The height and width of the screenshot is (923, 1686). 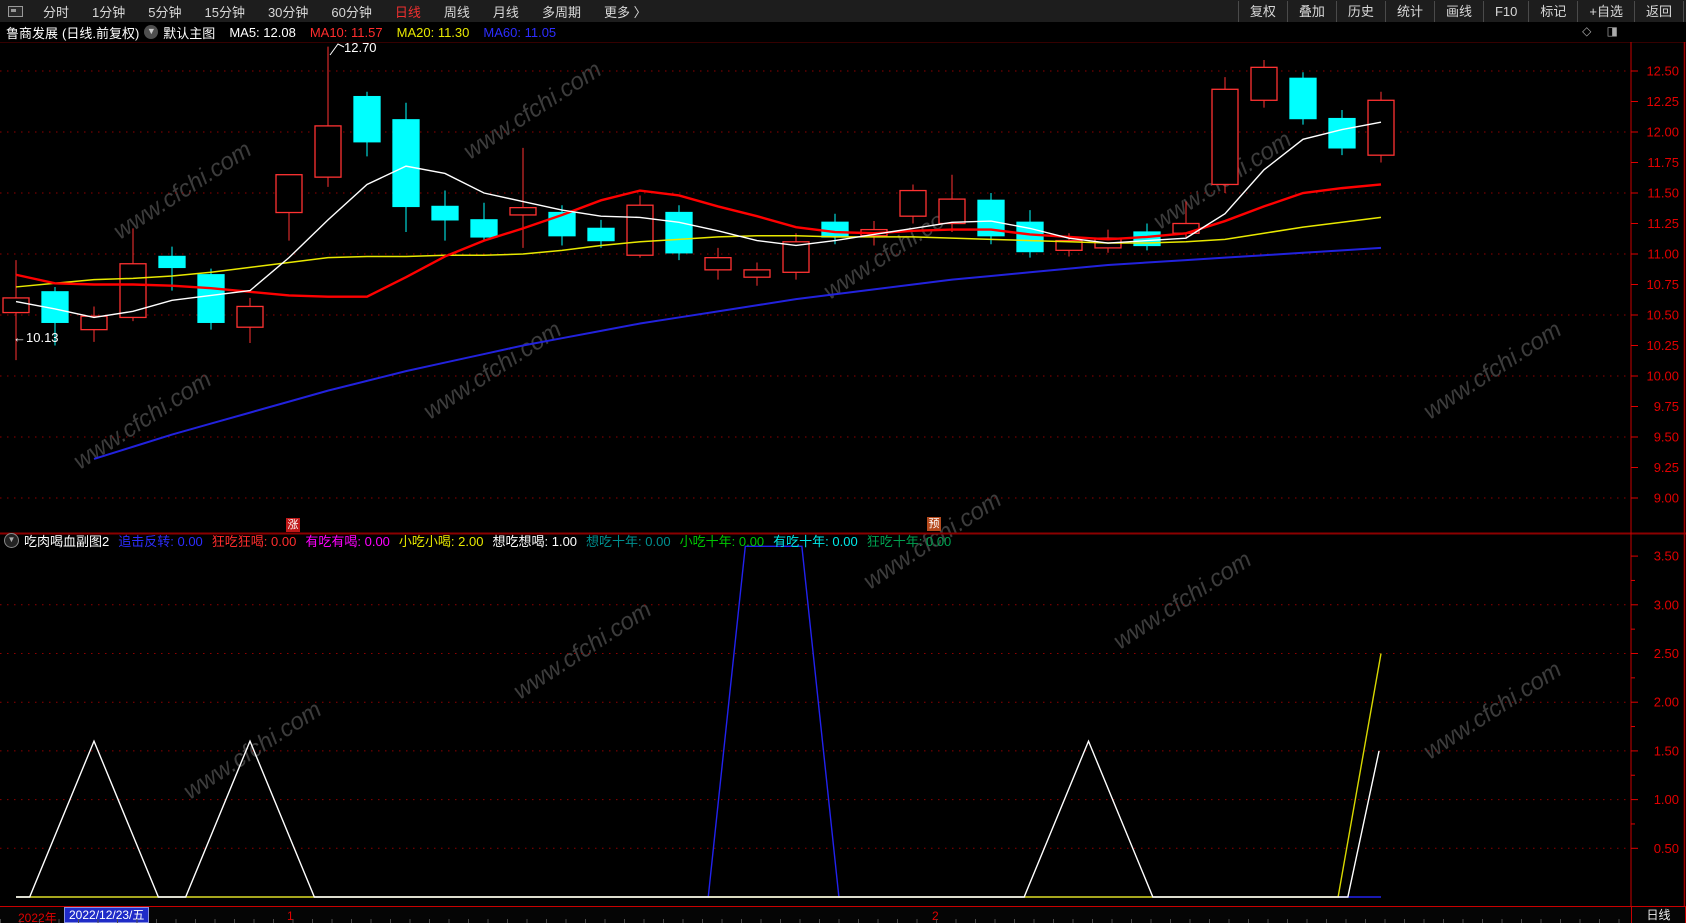 I want to click on panel-corner-icons: ◇ ◨, so click(x=1603, y=31).